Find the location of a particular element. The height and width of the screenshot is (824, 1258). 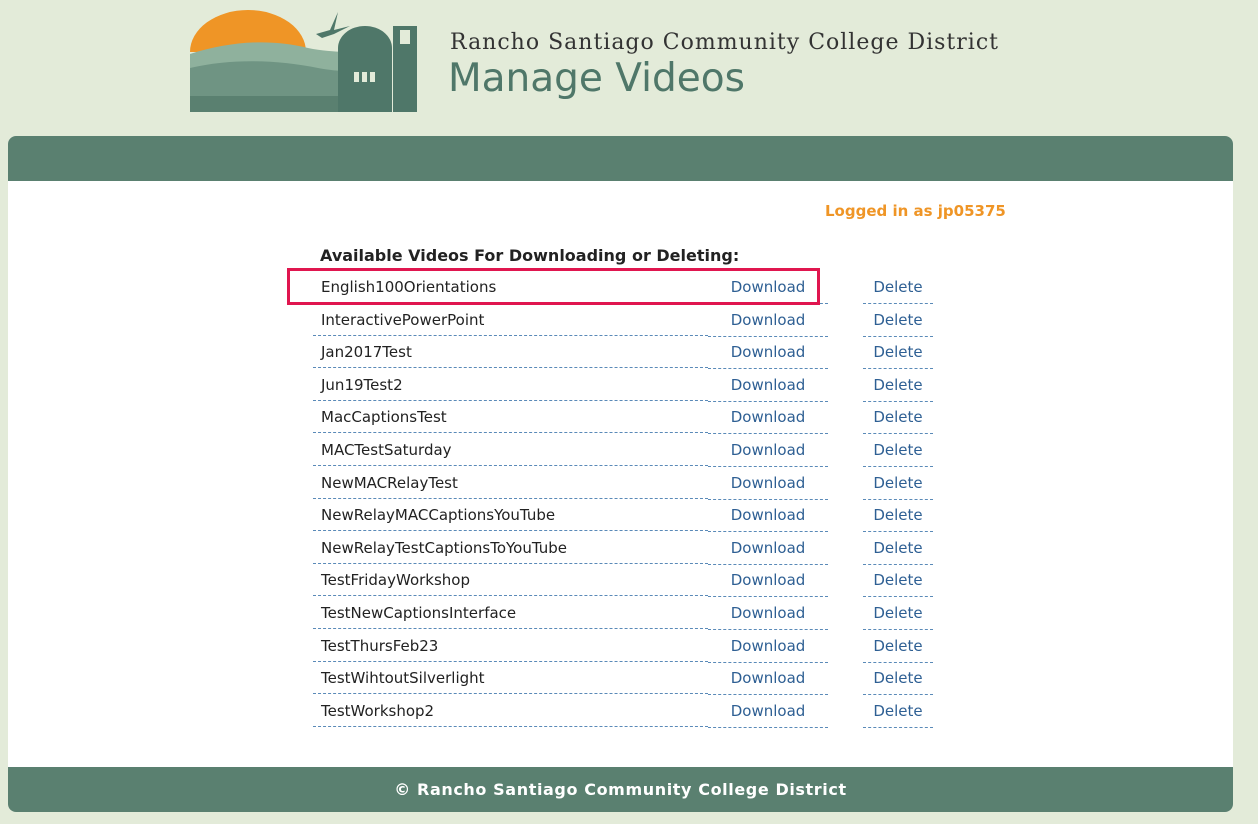

video-row: NewRelayMACCaptionsYouTube Download Delete is located at coordinates (623, 516).